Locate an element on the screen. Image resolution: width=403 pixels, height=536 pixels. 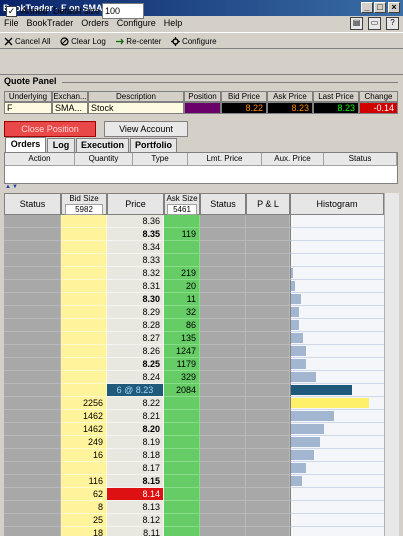
bid-size-cell: 62 is located at coordinates (84, 494).